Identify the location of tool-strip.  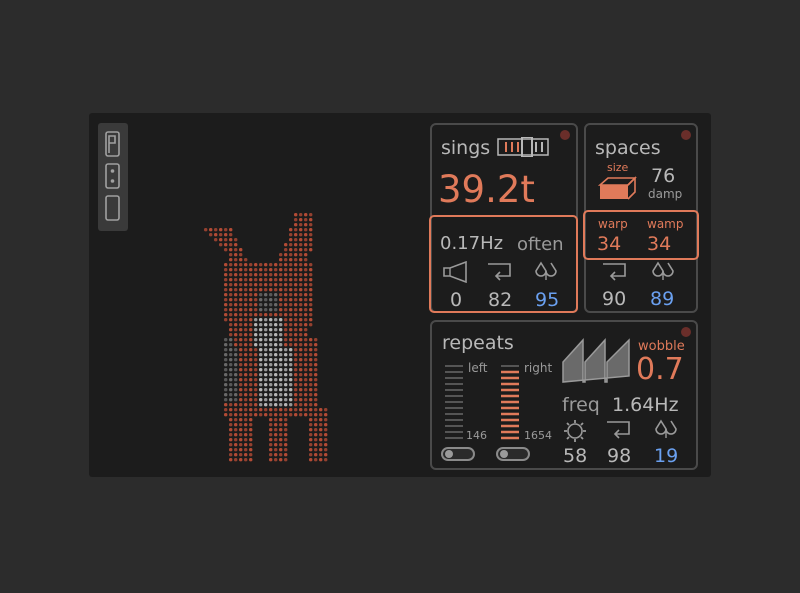
(113, 177).